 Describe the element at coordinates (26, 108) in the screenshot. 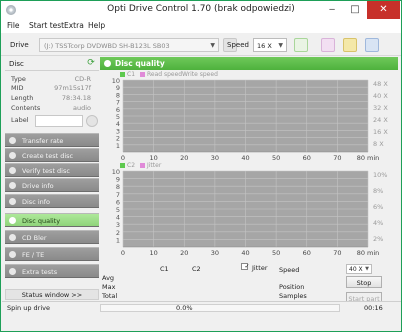

I see `field-key: Contents` at that location.